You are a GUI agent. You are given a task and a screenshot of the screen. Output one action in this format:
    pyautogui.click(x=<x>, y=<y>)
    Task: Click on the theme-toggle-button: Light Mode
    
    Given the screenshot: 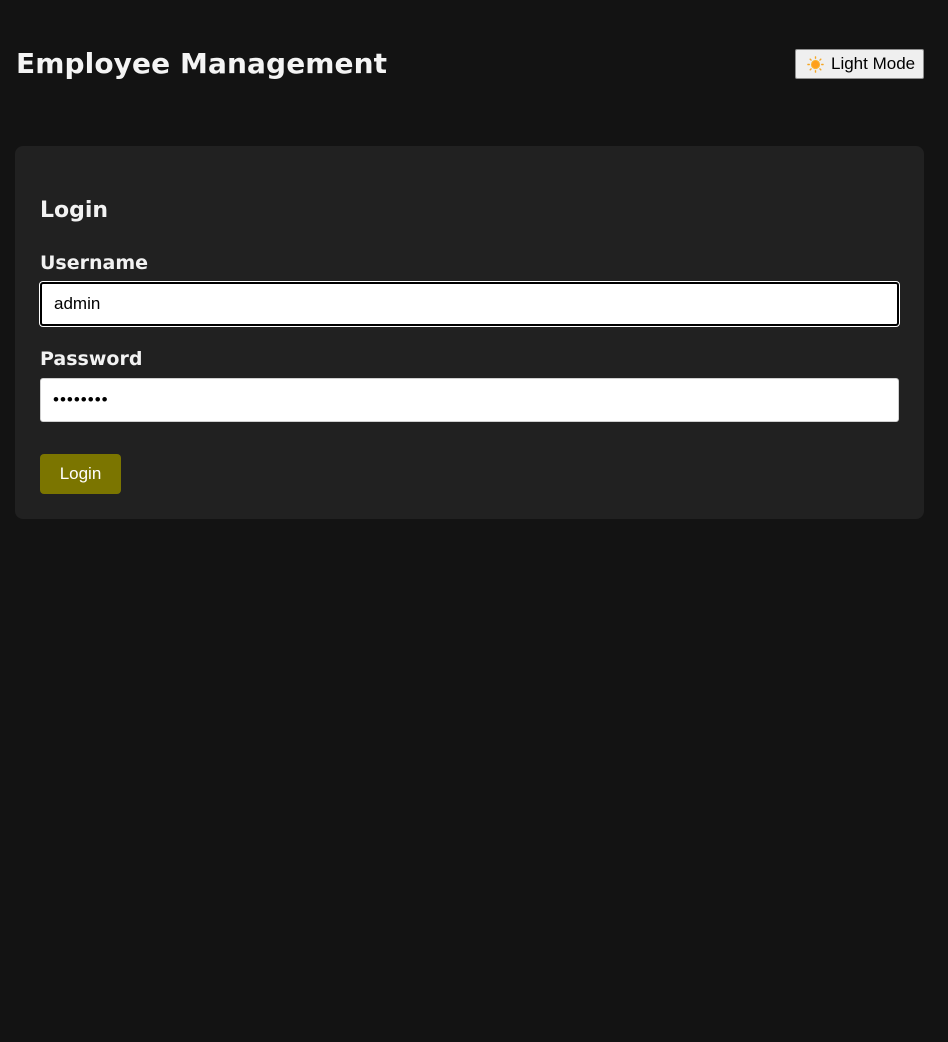 What is the action you would take?
    pyautogui.click(x=859, y=64)
    